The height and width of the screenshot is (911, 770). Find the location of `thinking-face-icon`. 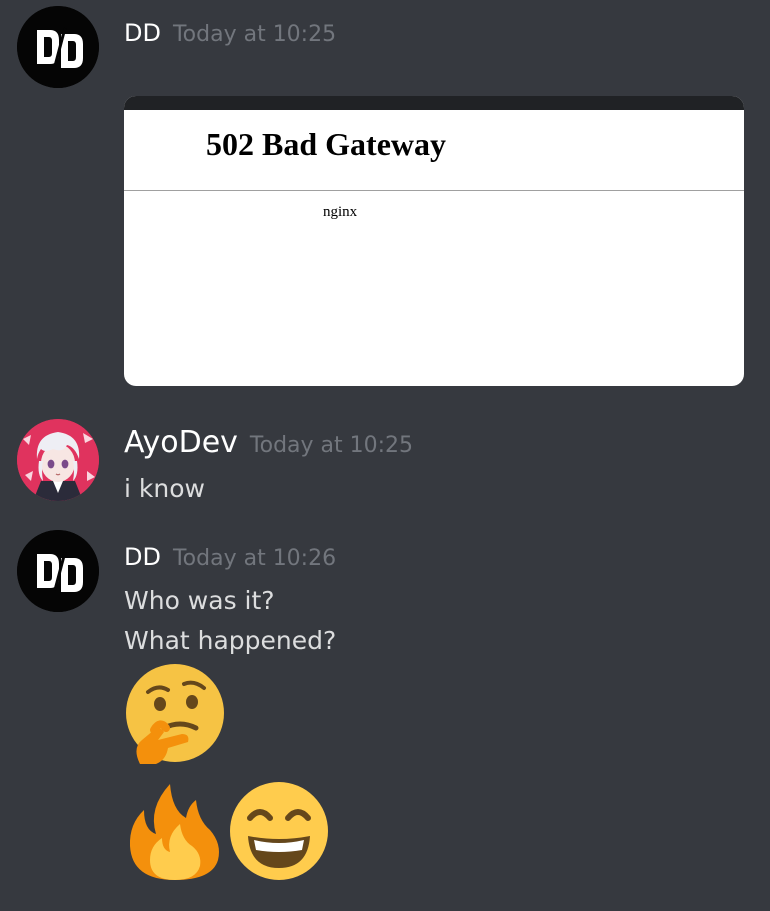

thinking-face-icon is located at coordinates (175, 715).